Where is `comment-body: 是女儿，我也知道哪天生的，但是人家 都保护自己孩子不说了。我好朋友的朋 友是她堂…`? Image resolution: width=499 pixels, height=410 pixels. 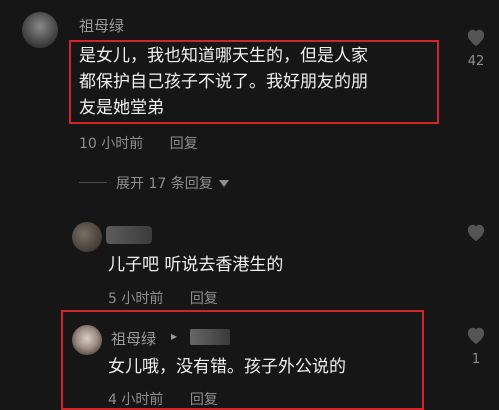
comment-body: 是女儿，我也知道哪天生的，但是人家 都保护自己孩子不说了。我好朋友的朋 友是她堂… is located at coordinates (256, 82).